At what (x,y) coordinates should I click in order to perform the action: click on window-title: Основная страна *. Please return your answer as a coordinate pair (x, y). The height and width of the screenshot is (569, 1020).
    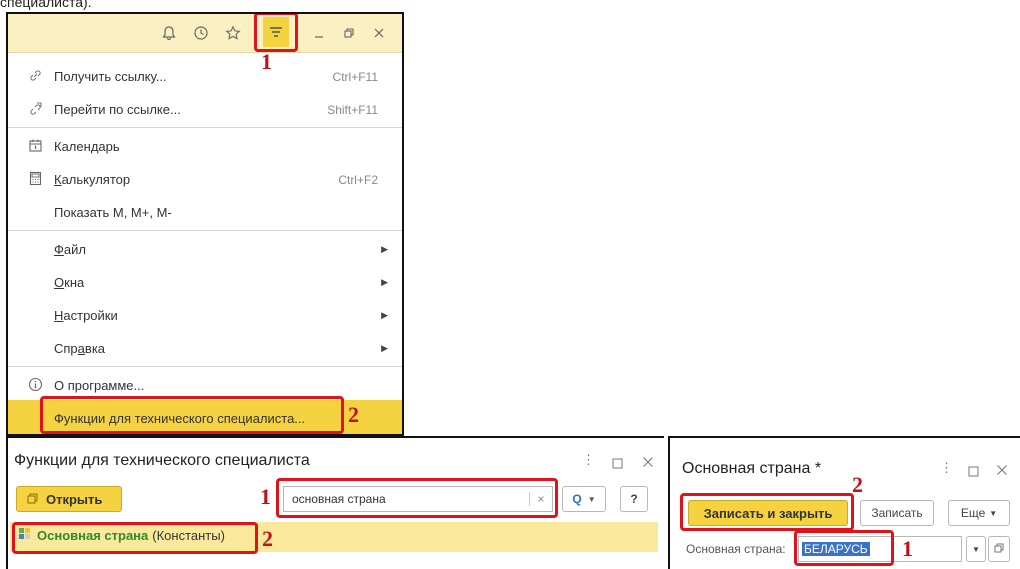
    Looking at the image, I should click on (752, 468).